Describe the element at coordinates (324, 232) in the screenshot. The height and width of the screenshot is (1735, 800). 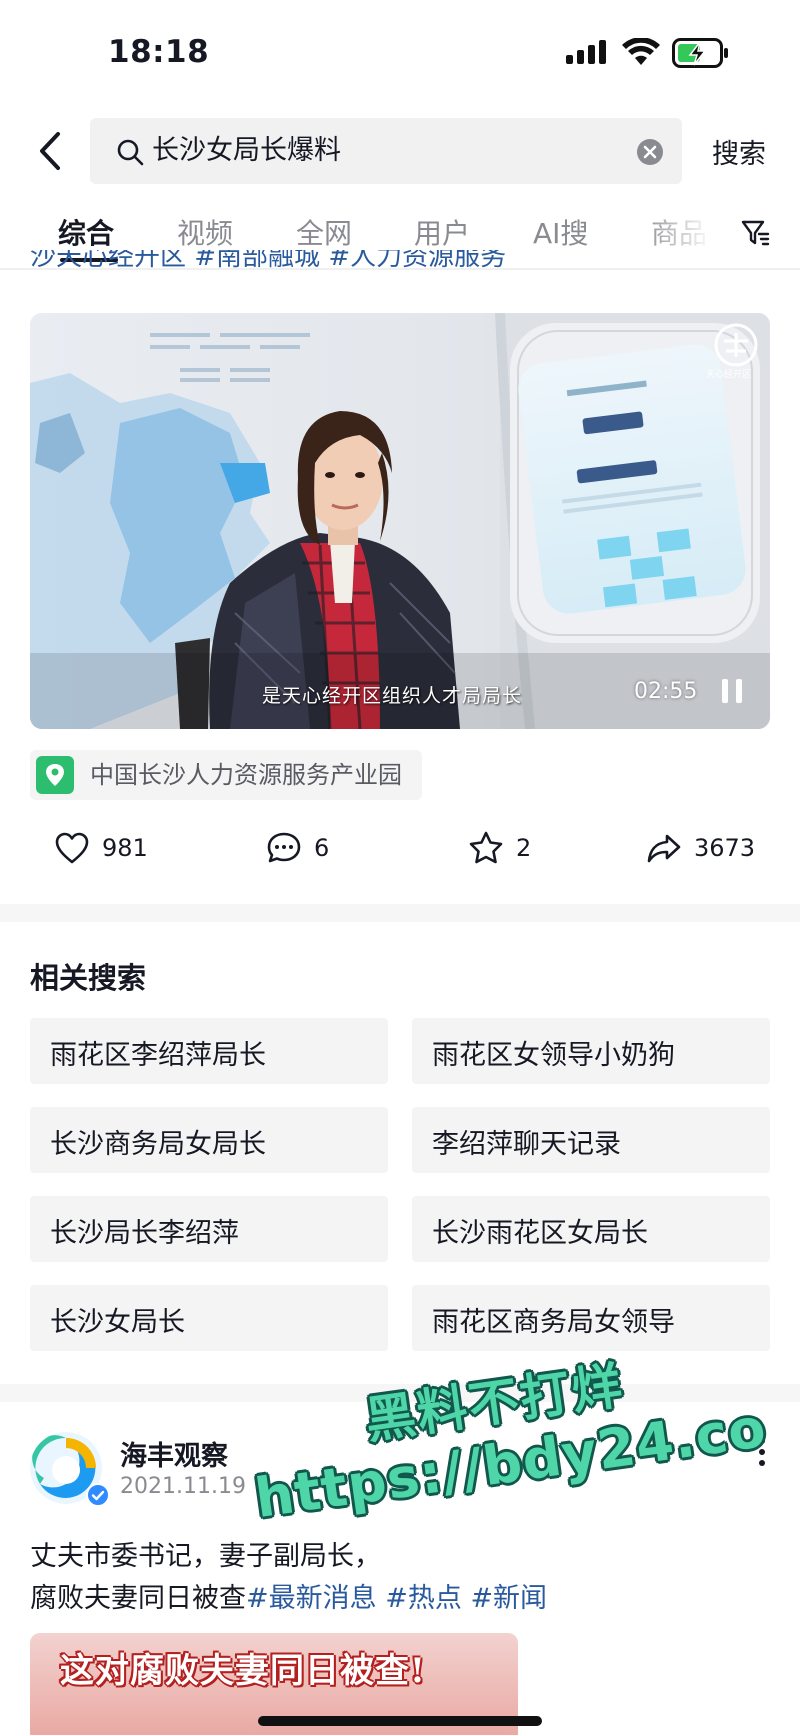
I see `tab-web: 全网` at that location.